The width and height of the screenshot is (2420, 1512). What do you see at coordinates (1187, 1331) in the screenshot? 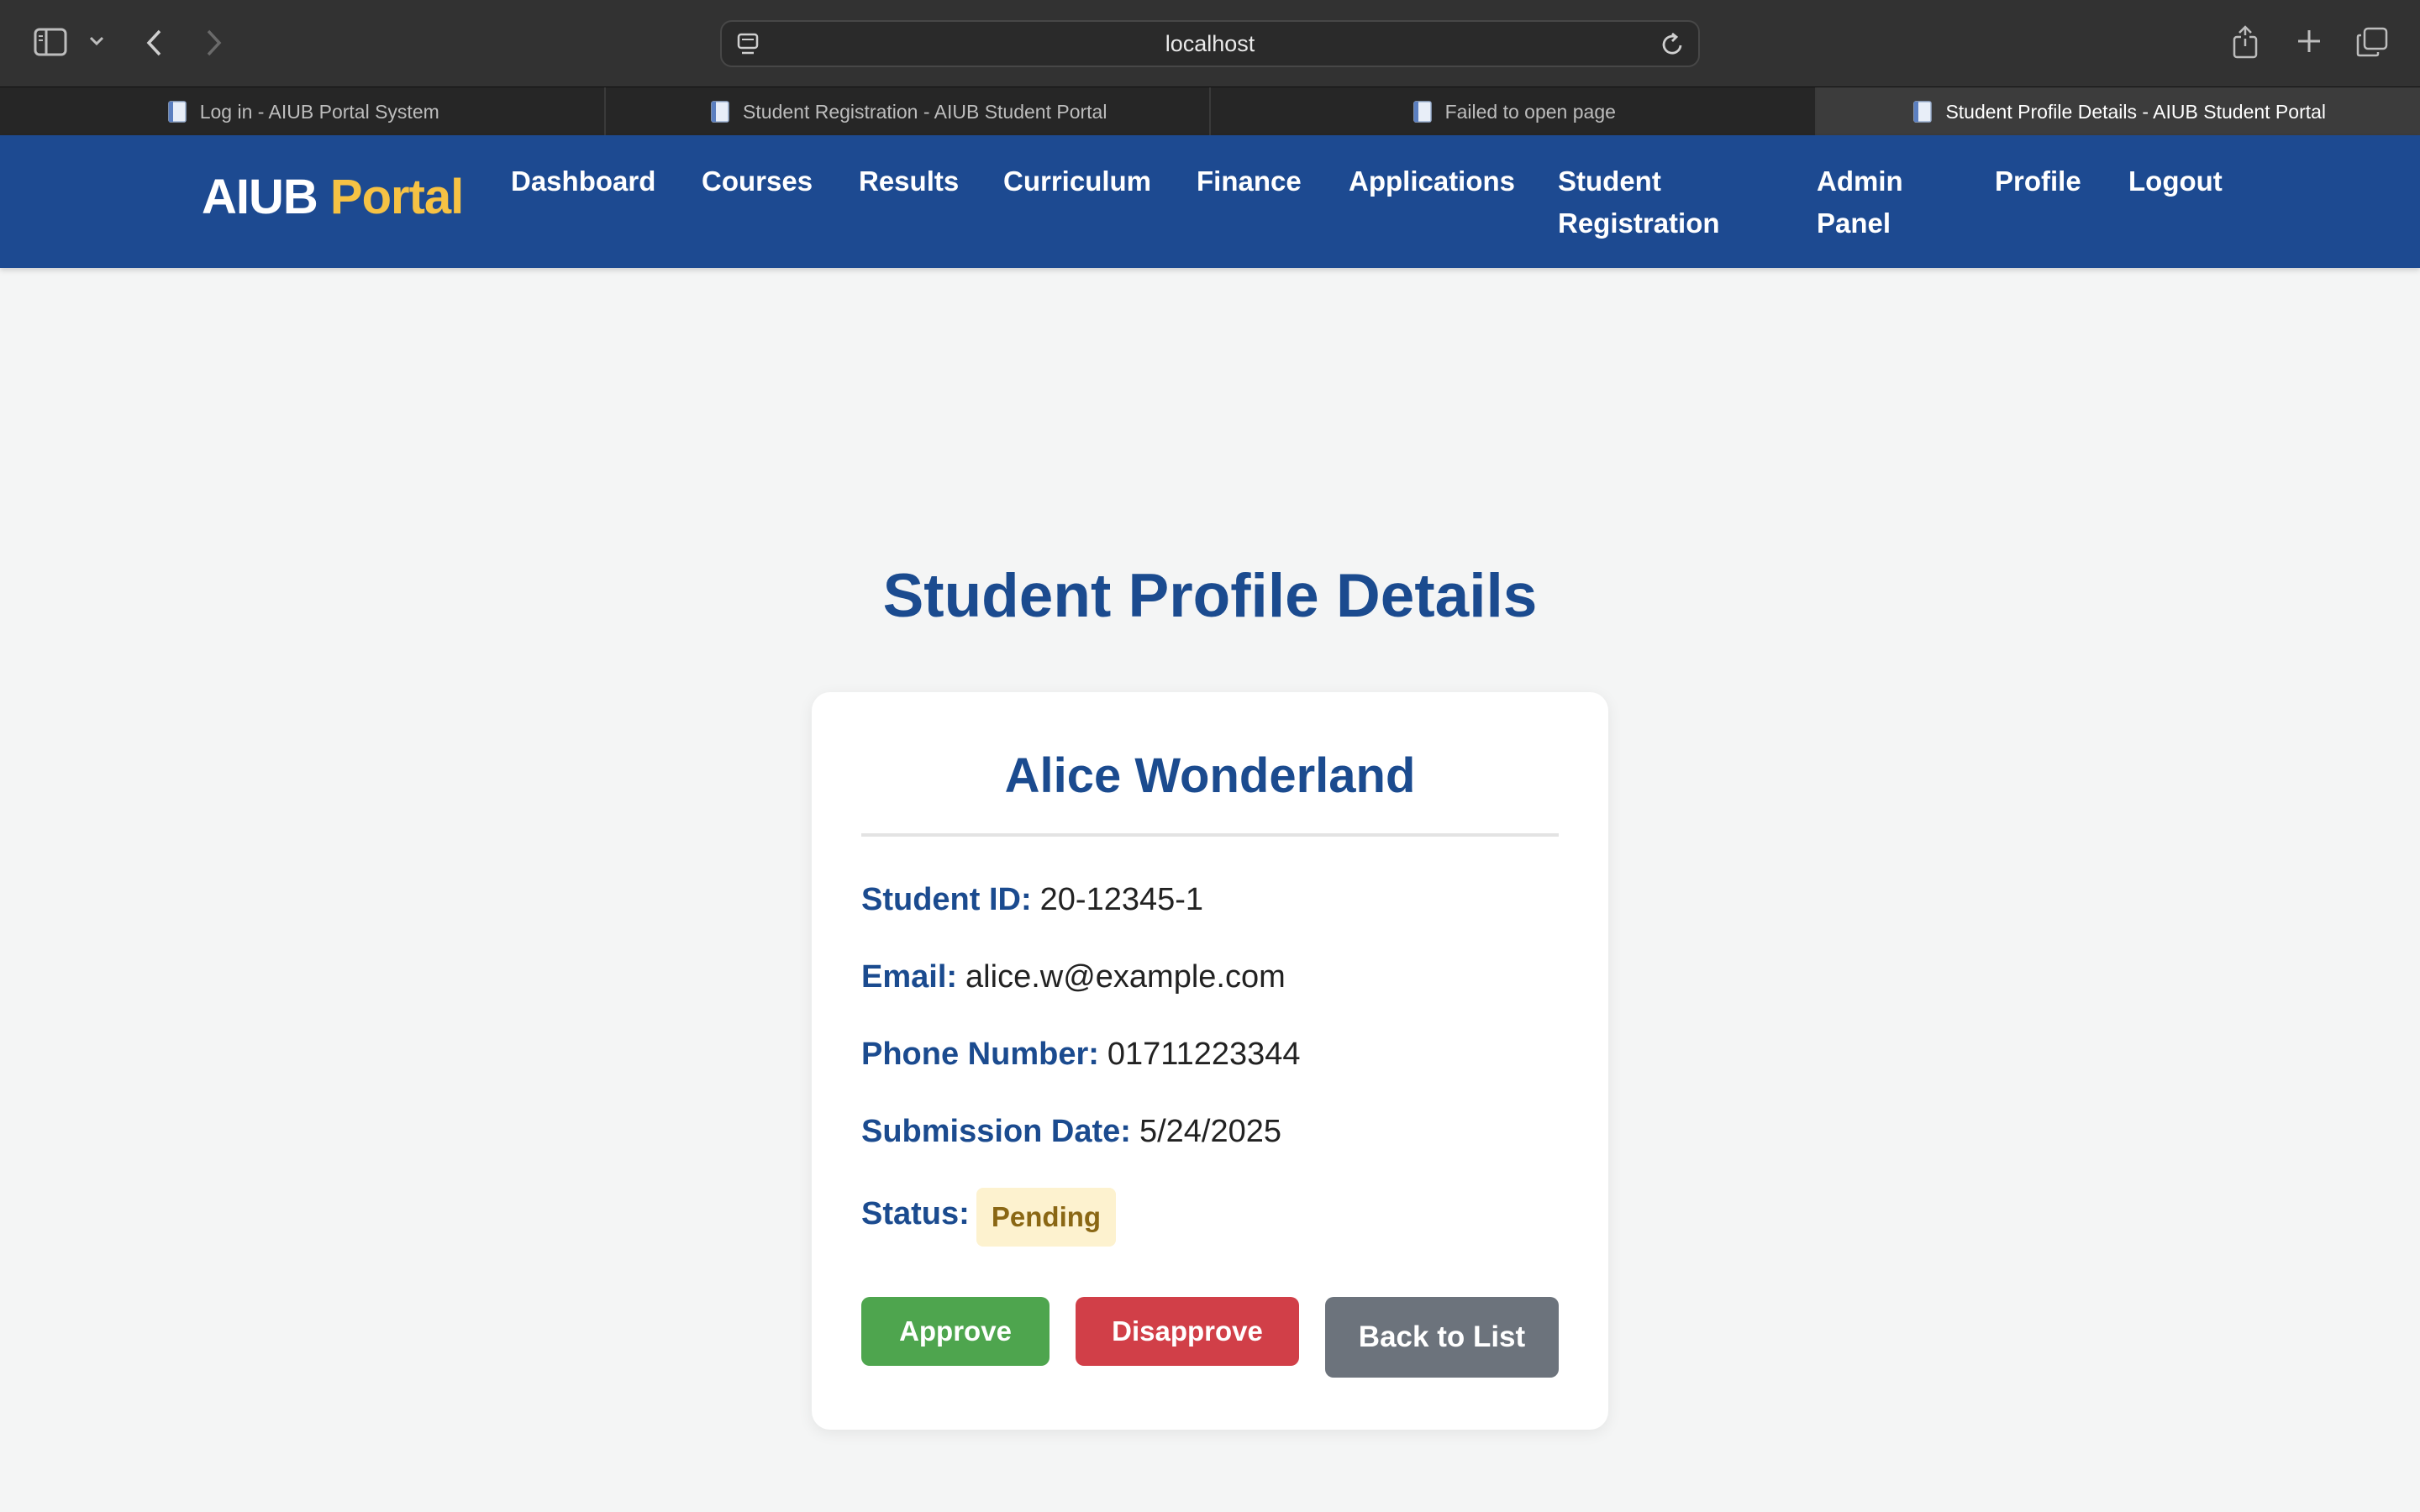
I see `disapprove-button: Disapprove` at bounding box center [1187, 1331].